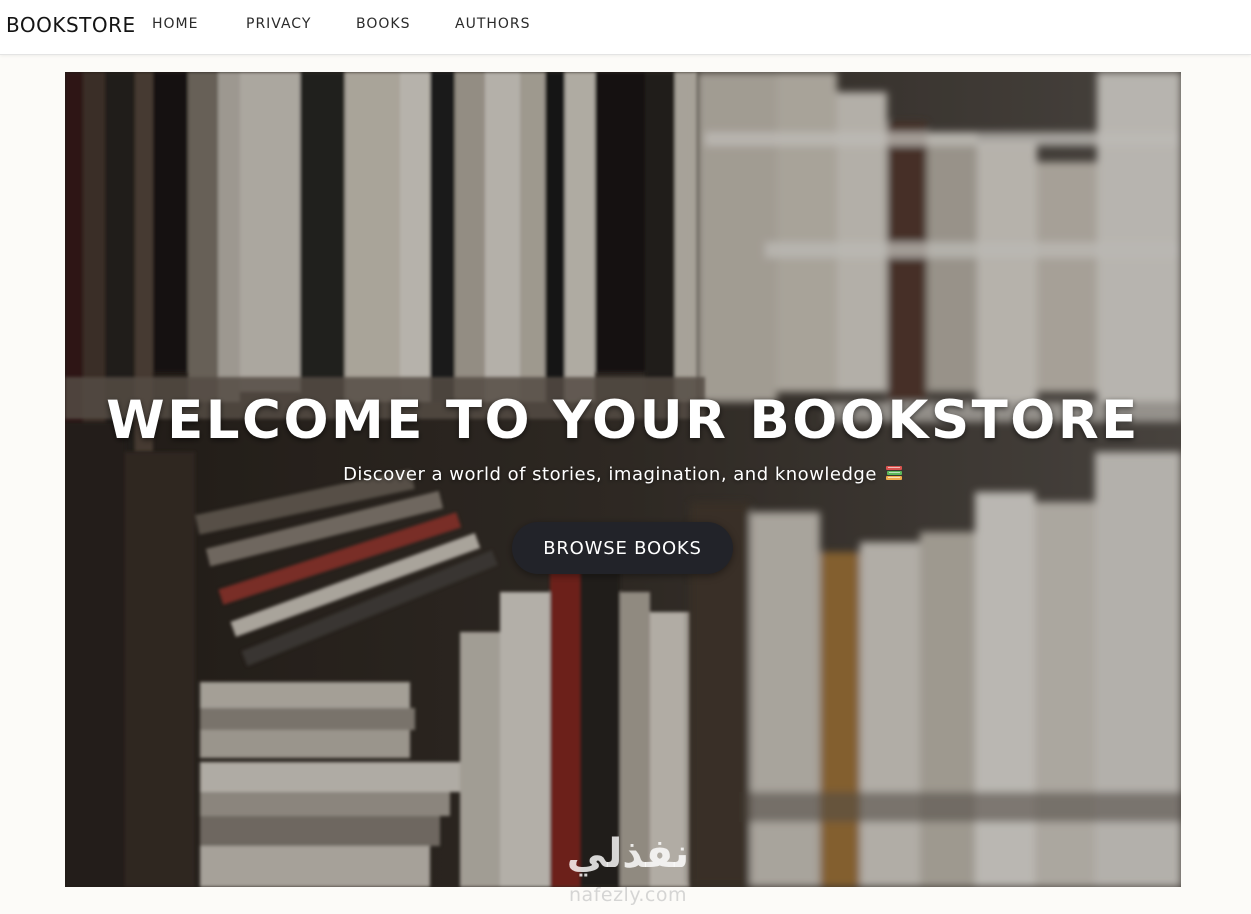 This screenshot has height=914, width=1251. Describe the element at coordinates (622, 548) in the screenshot. I see `browse-books-button: BROWSE BOOKS` at that location.